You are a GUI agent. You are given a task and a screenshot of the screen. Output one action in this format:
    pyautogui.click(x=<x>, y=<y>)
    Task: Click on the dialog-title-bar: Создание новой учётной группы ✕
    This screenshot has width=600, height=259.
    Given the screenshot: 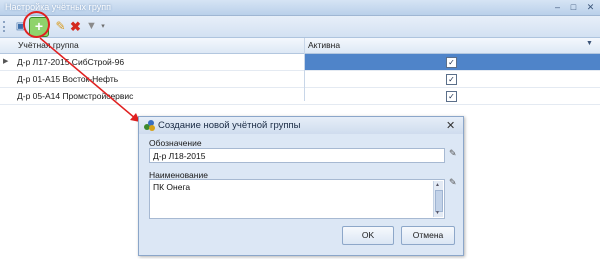 What is the action you would take?
    pyautogui.click(x=301, y=125)
    